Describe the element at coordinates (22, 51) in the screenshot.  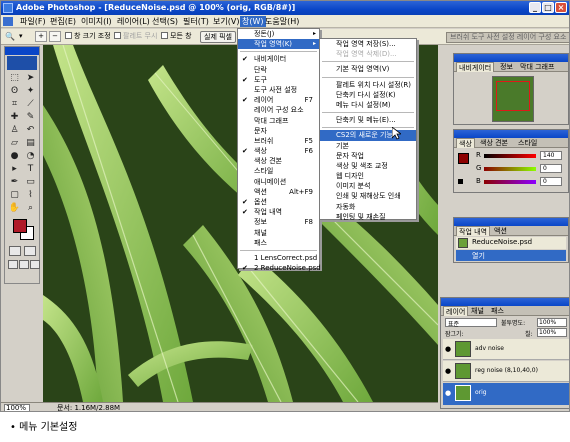
I see `tools-palette-header` at that location.